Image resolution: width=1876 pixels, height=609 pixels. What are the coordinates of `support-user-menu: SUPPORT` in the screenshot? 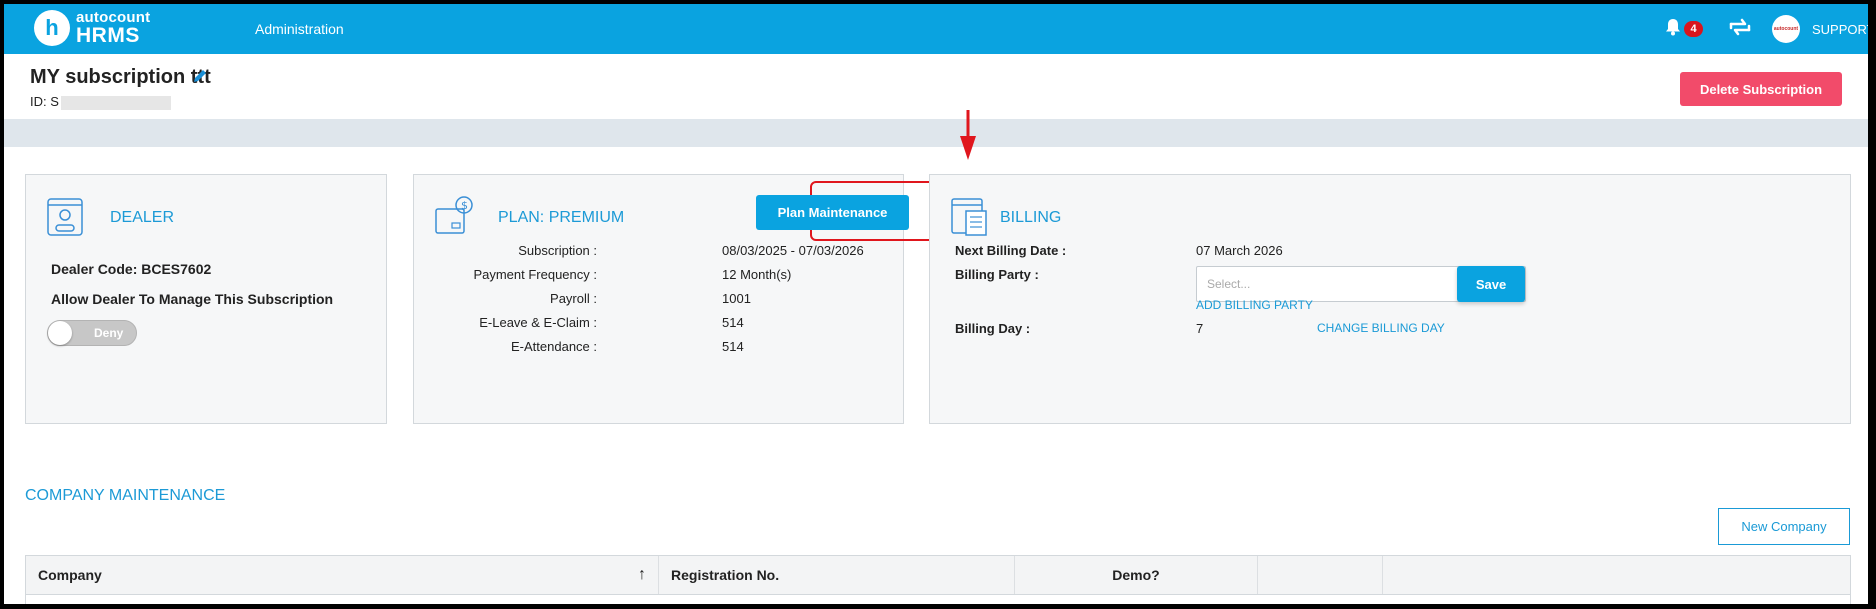 It's located at (1840, 29).